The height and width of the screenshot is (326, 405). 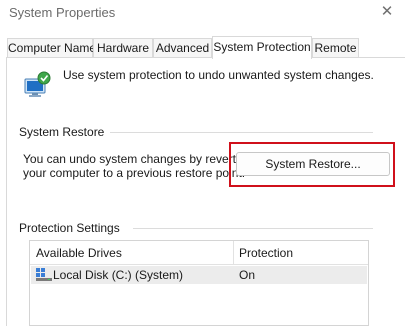 What do you see at coordinates (118, 275) in the screenshot?
I see `drive-name: Local Disk (C:) (System)` at bounding box center [118, 275].